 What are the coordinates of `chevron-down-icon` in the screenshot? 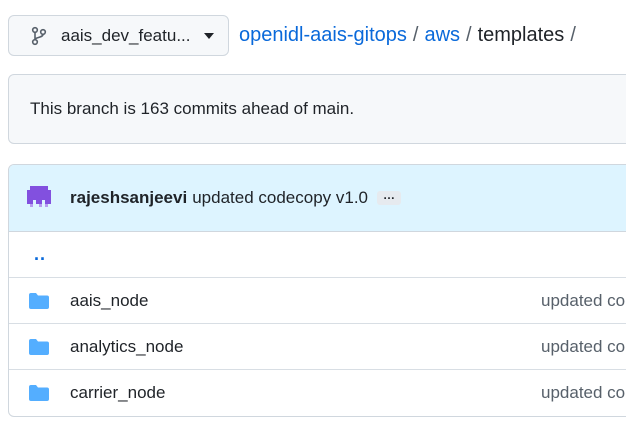 It's located at (209, 35).